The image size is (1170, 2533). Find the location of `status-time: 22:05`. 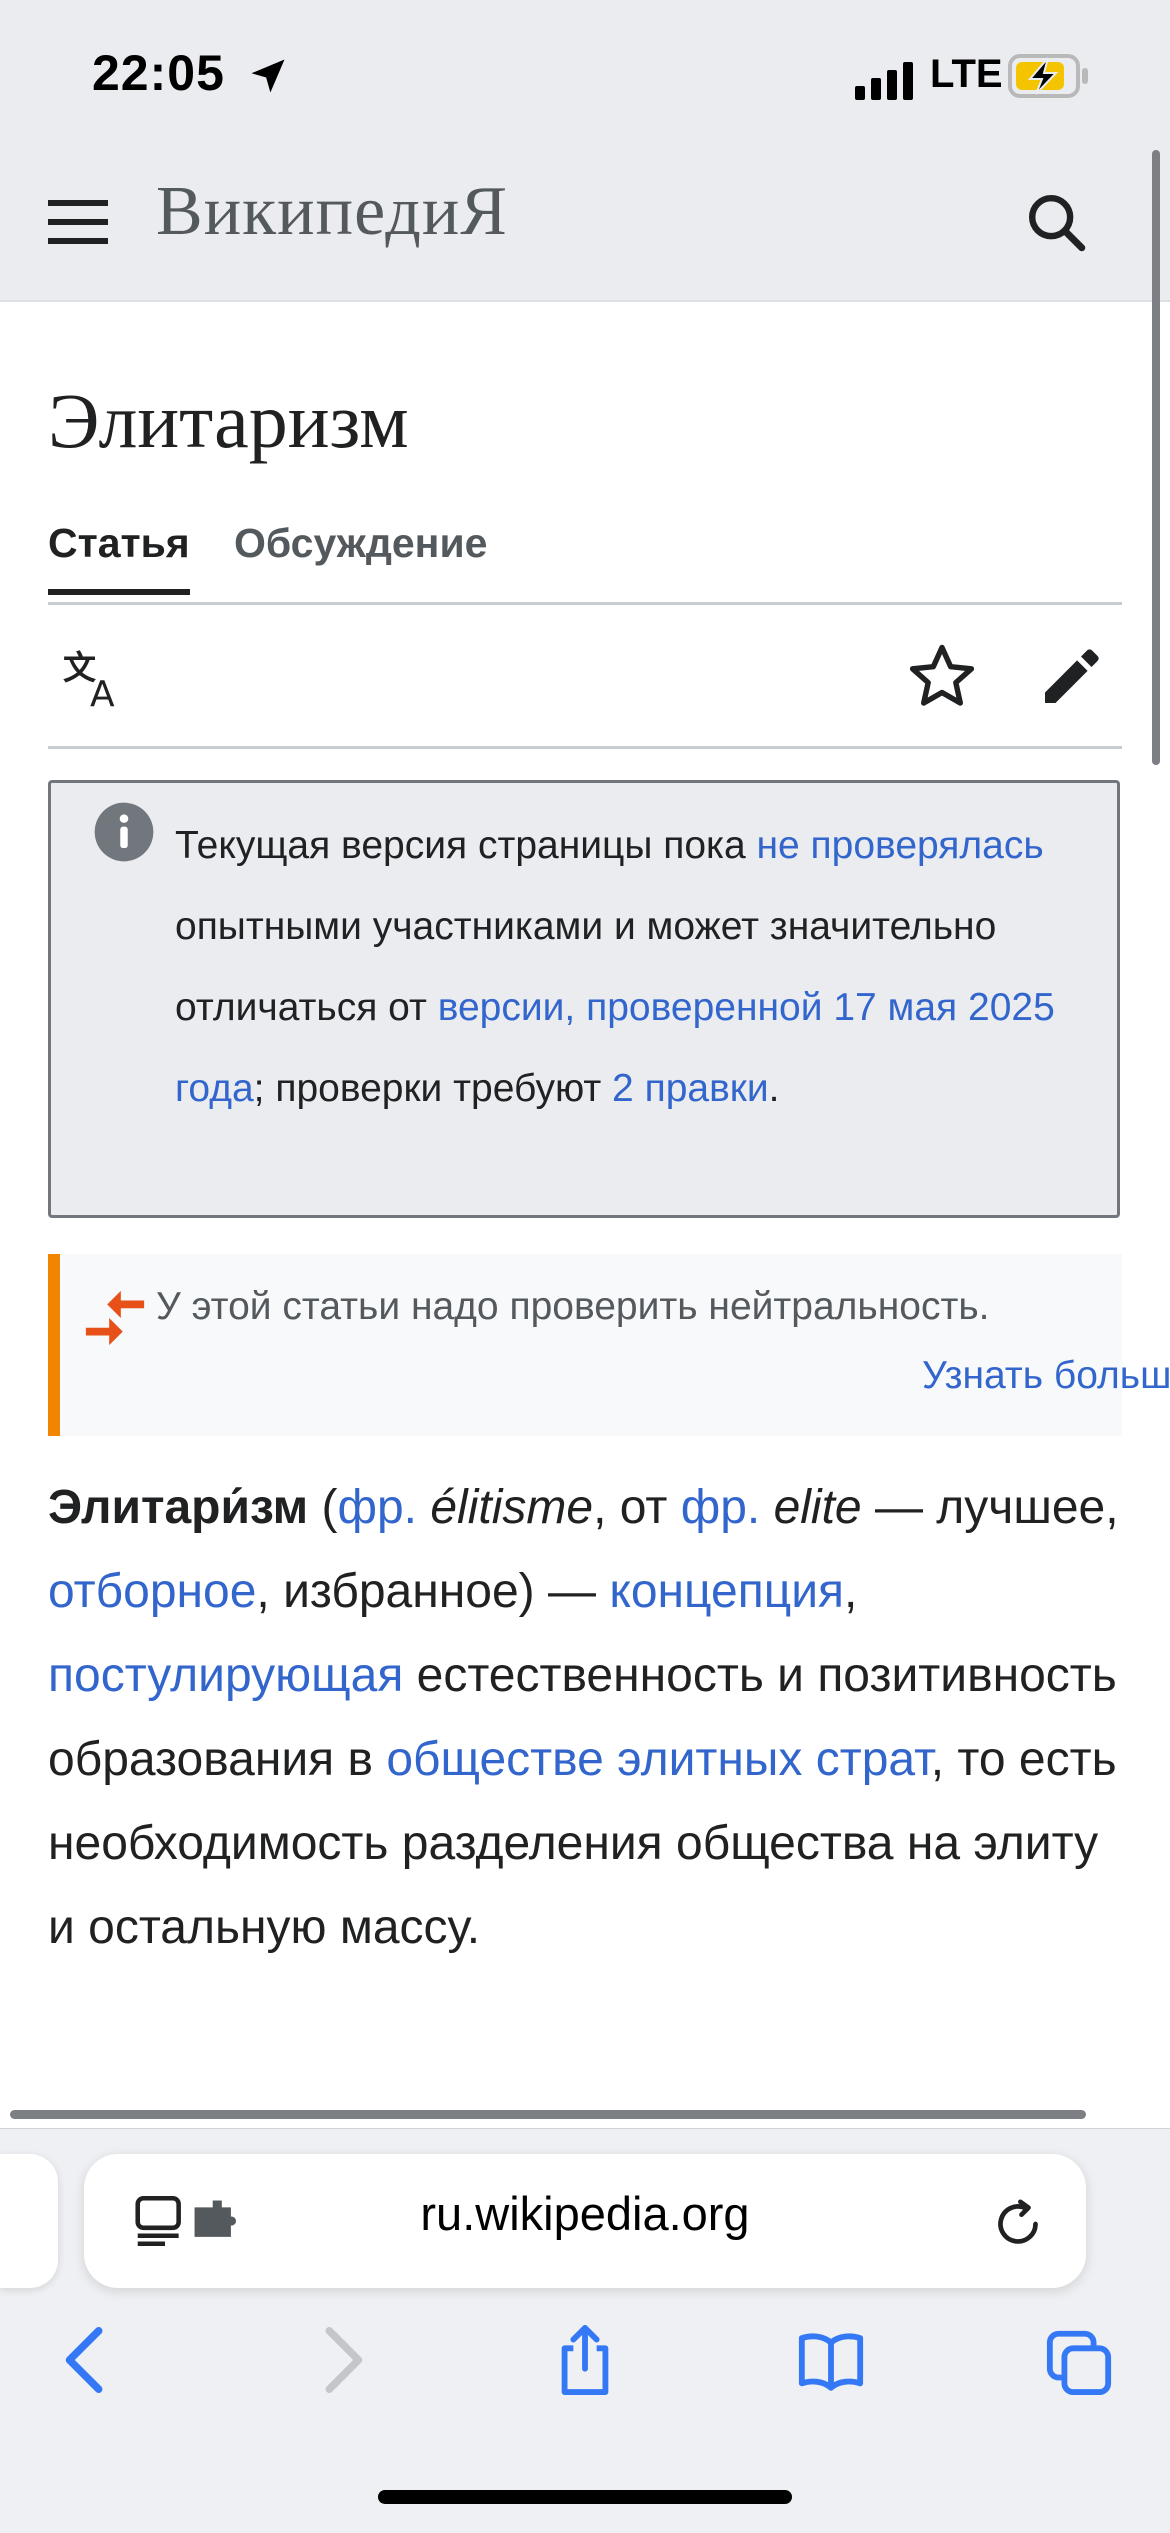

status-time: 22:05 is located at coordinates (158, 73).